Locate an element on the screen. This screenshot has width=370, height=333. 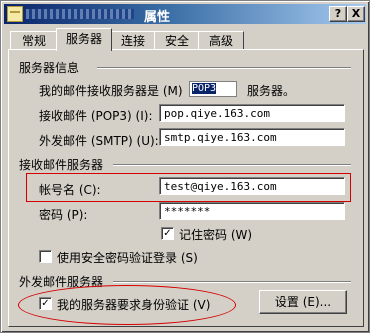
help-button: ? is located at coordinates (338, 14).